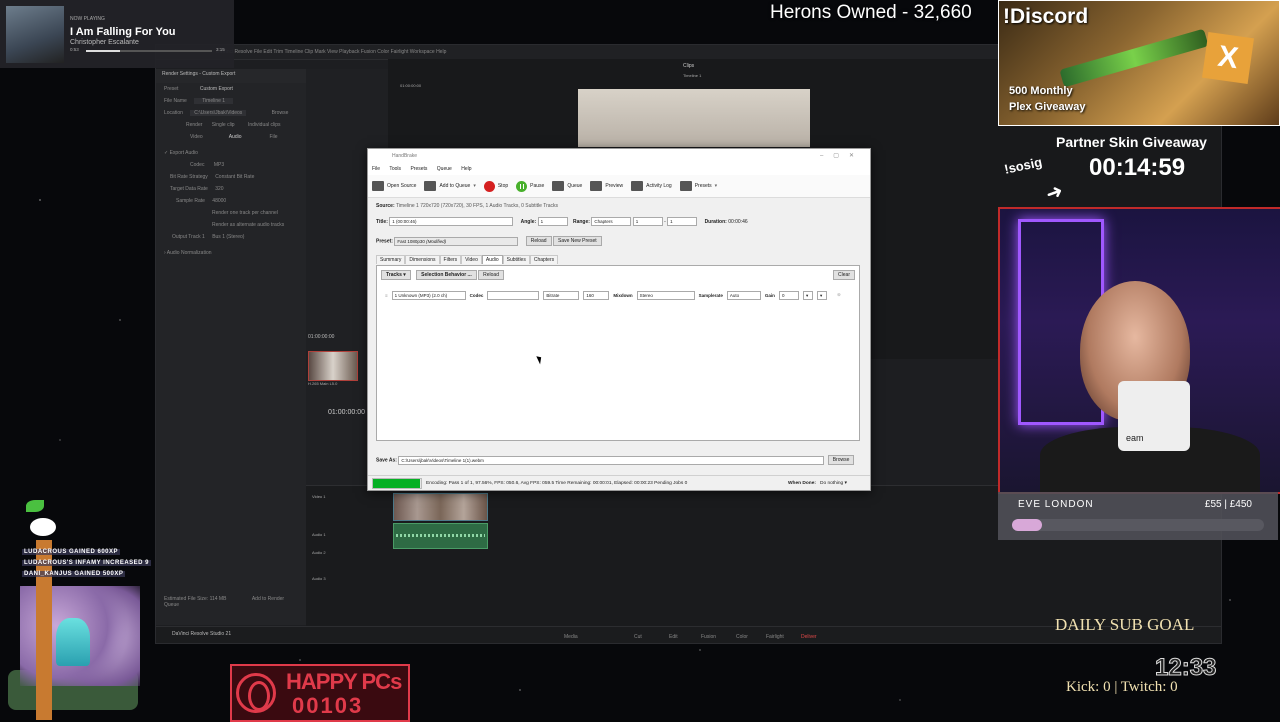  What do you see at coordinates (43, 527) in the screenshot?
I see `eyes-icon` at bounding box center [43, 527].